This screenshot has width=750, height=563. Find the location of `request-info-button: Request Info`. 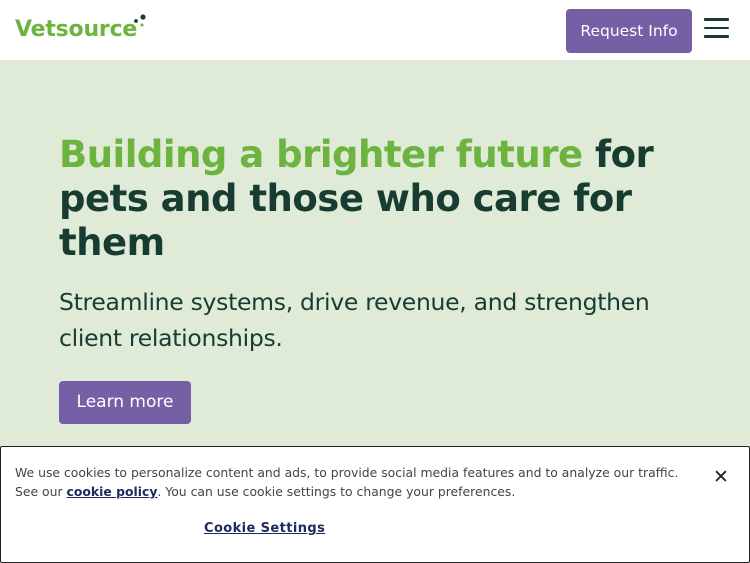

request-info-button: Request Info is located at coordinates (629, 31).